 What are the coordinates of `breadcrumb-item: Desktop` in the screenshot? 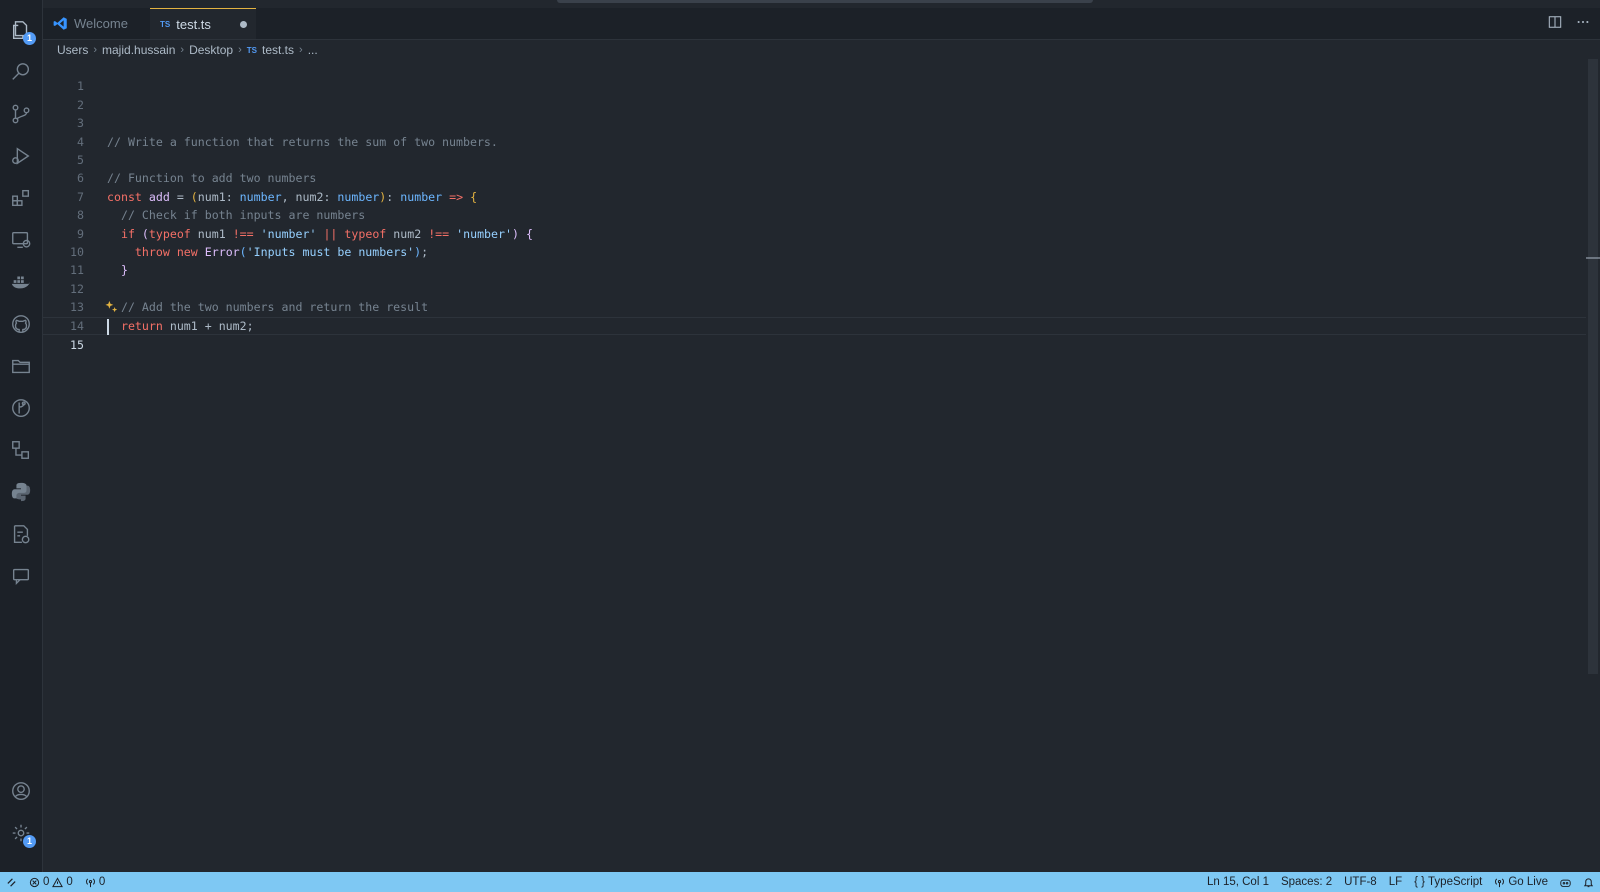 It's located at (211, 50).